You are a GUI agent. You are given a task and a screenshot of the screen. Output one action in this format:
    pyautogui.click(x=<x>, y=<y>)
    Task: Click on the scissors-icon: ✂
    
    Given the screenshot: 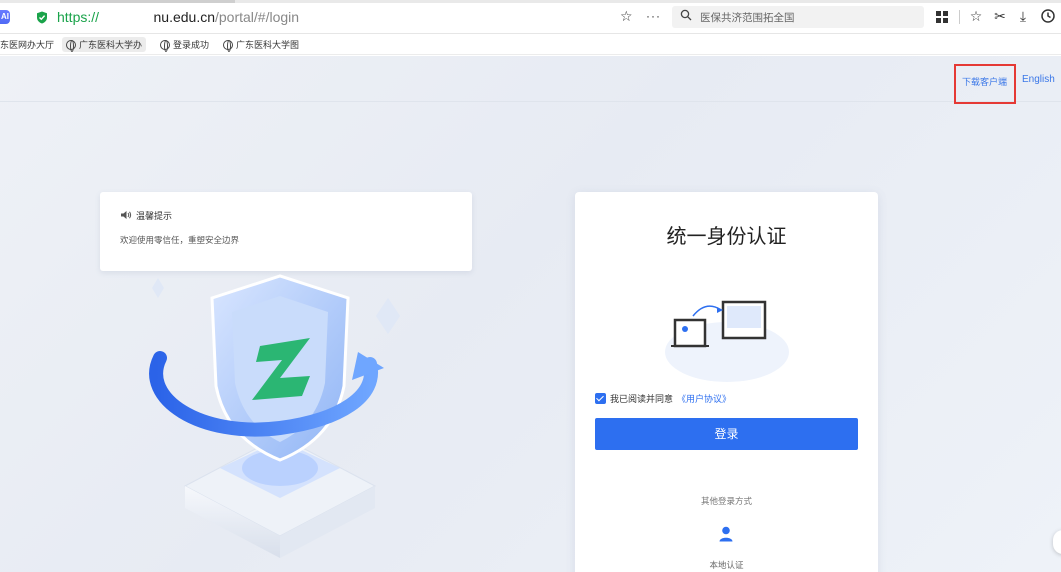 What is the action you would take?
    pyautogui.click(x=1000, y=16)
    